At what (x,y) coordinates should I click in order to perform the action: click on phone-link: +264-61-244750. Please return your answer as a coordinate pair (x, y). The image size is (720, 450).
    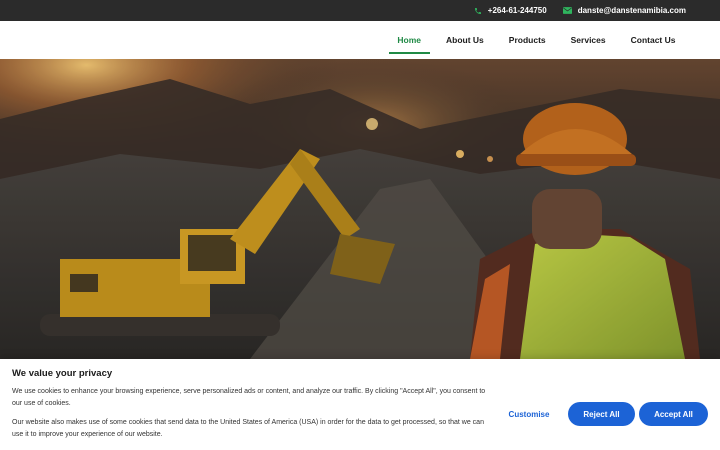
    Looking at the image, I should click on (510, 10).